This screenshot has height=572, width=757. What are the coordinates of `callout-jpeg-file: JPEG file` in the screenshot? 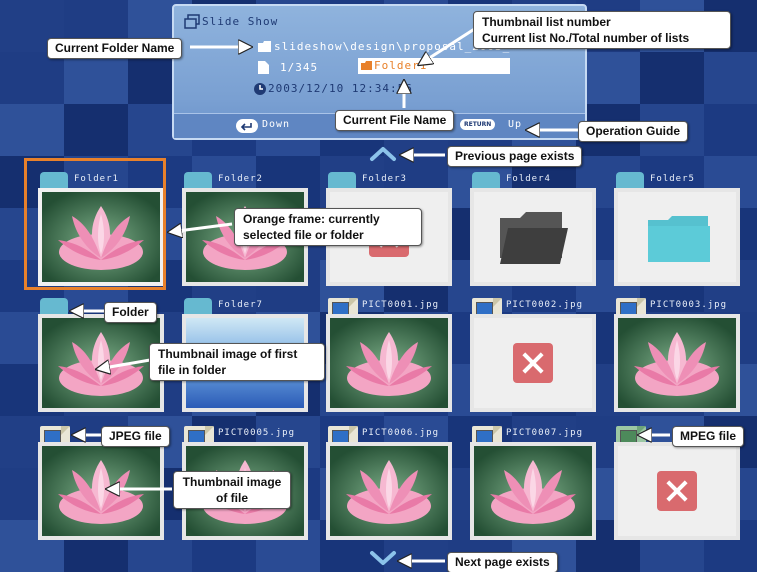 It's located at (135, 436).